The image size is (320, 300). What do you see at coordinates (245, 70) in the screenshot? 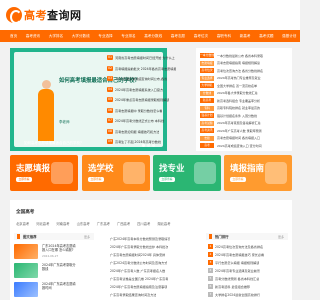
I see `quick-link-item: 高考位次 高考位次查询方法 各省分数线排名` at bounding box center [245, 70].